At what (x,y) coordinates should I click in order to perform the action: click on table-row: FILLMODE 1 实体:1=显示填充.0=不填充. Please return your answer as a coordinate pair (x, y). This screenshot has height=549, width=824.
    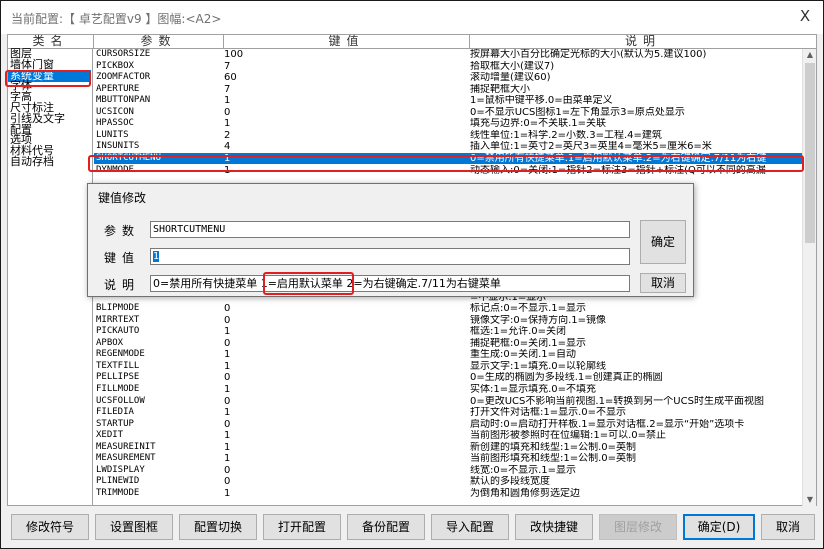
    Looking at the image, I should click on (448, 390).